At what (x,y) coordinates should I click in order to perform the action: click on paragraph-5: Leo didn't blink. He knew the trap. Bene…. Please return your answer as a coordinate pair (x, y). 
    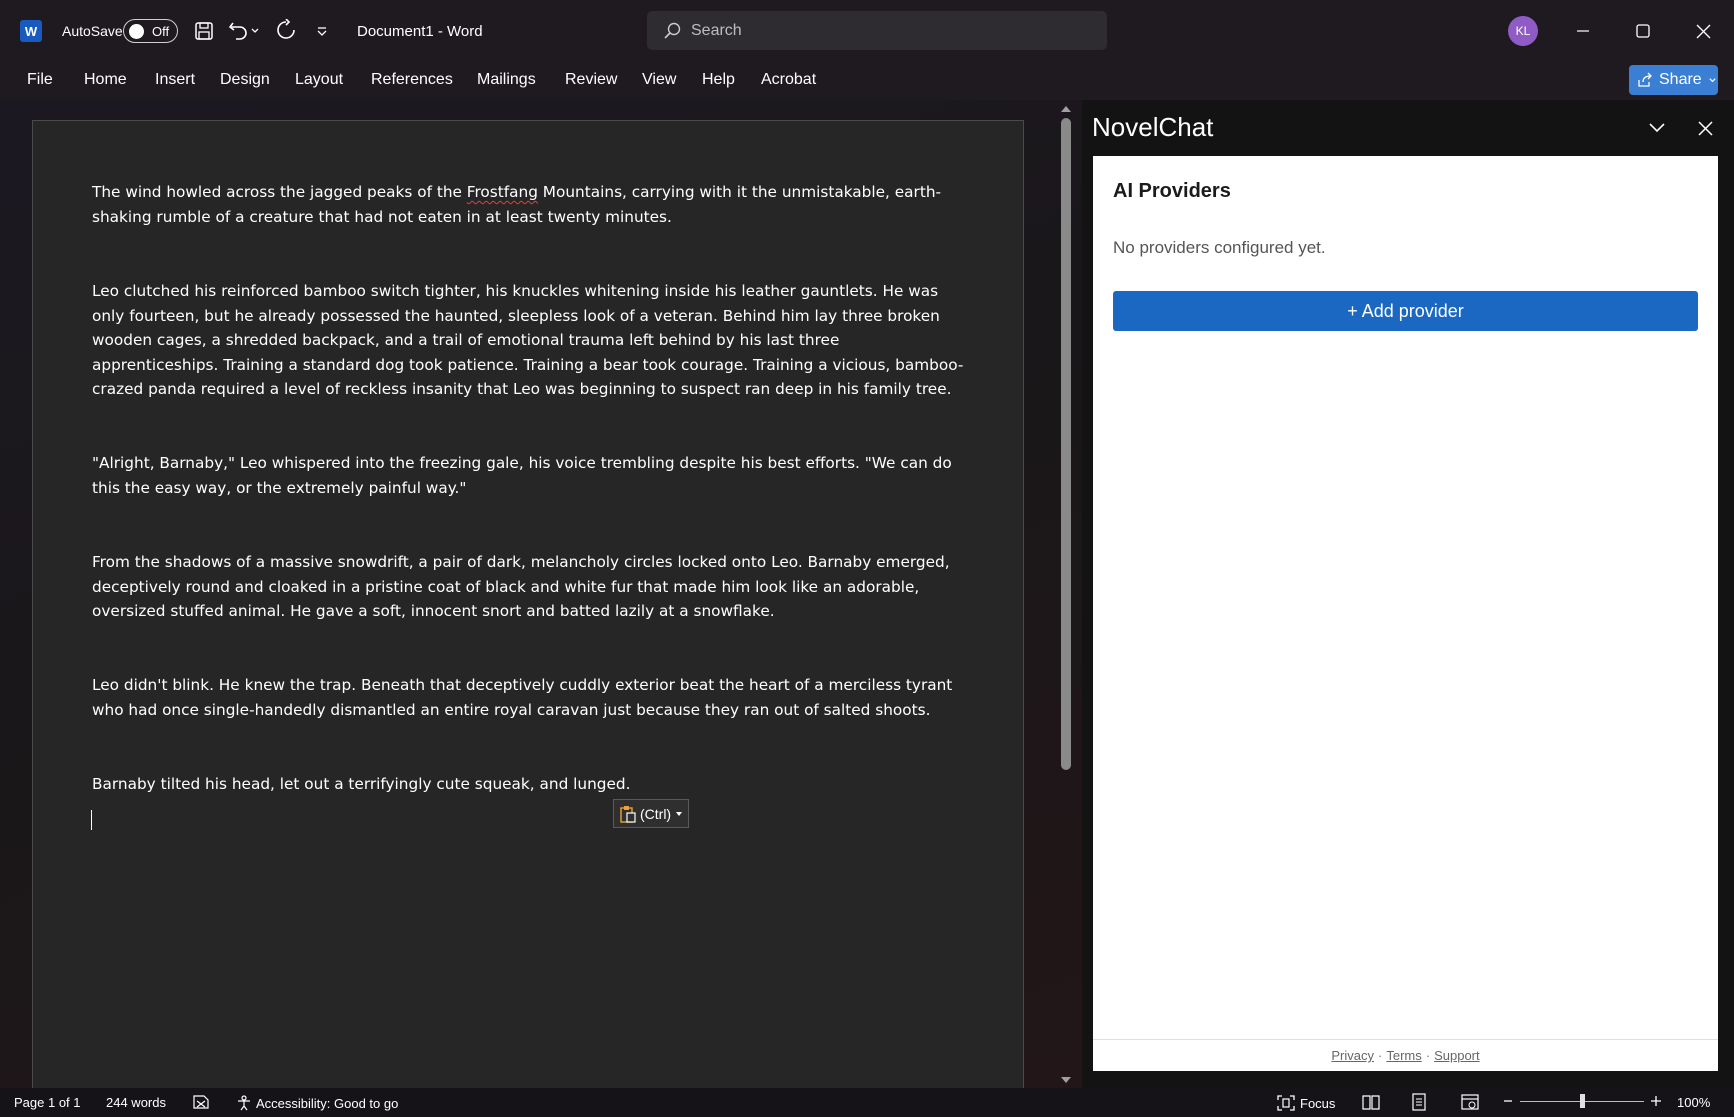
    Looking at the image, I should click on (531, 697).